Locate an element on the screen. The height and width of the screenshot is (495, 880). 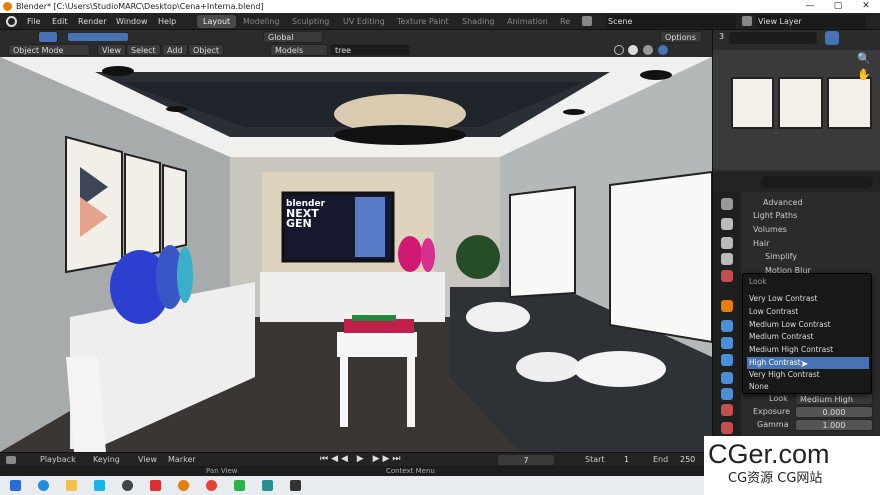
tab-sculpting: Sculpting is located at coordinates (310, 21).